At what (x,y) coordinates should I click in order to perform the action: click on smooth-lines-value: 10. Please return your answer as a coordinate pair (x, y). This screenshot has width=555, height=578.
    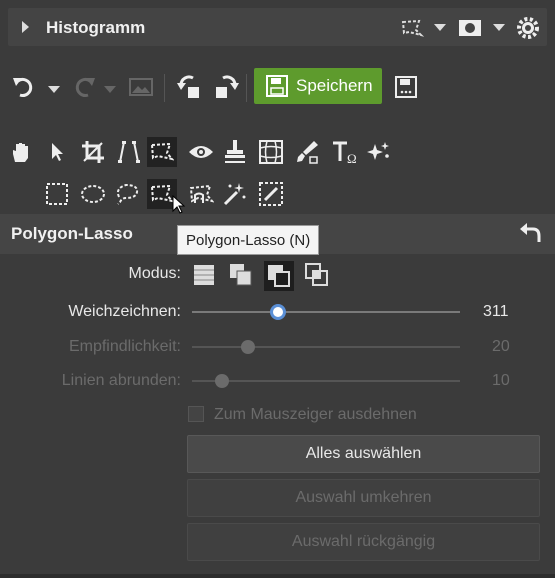
    Looking at the image, I should click on (501, 380).